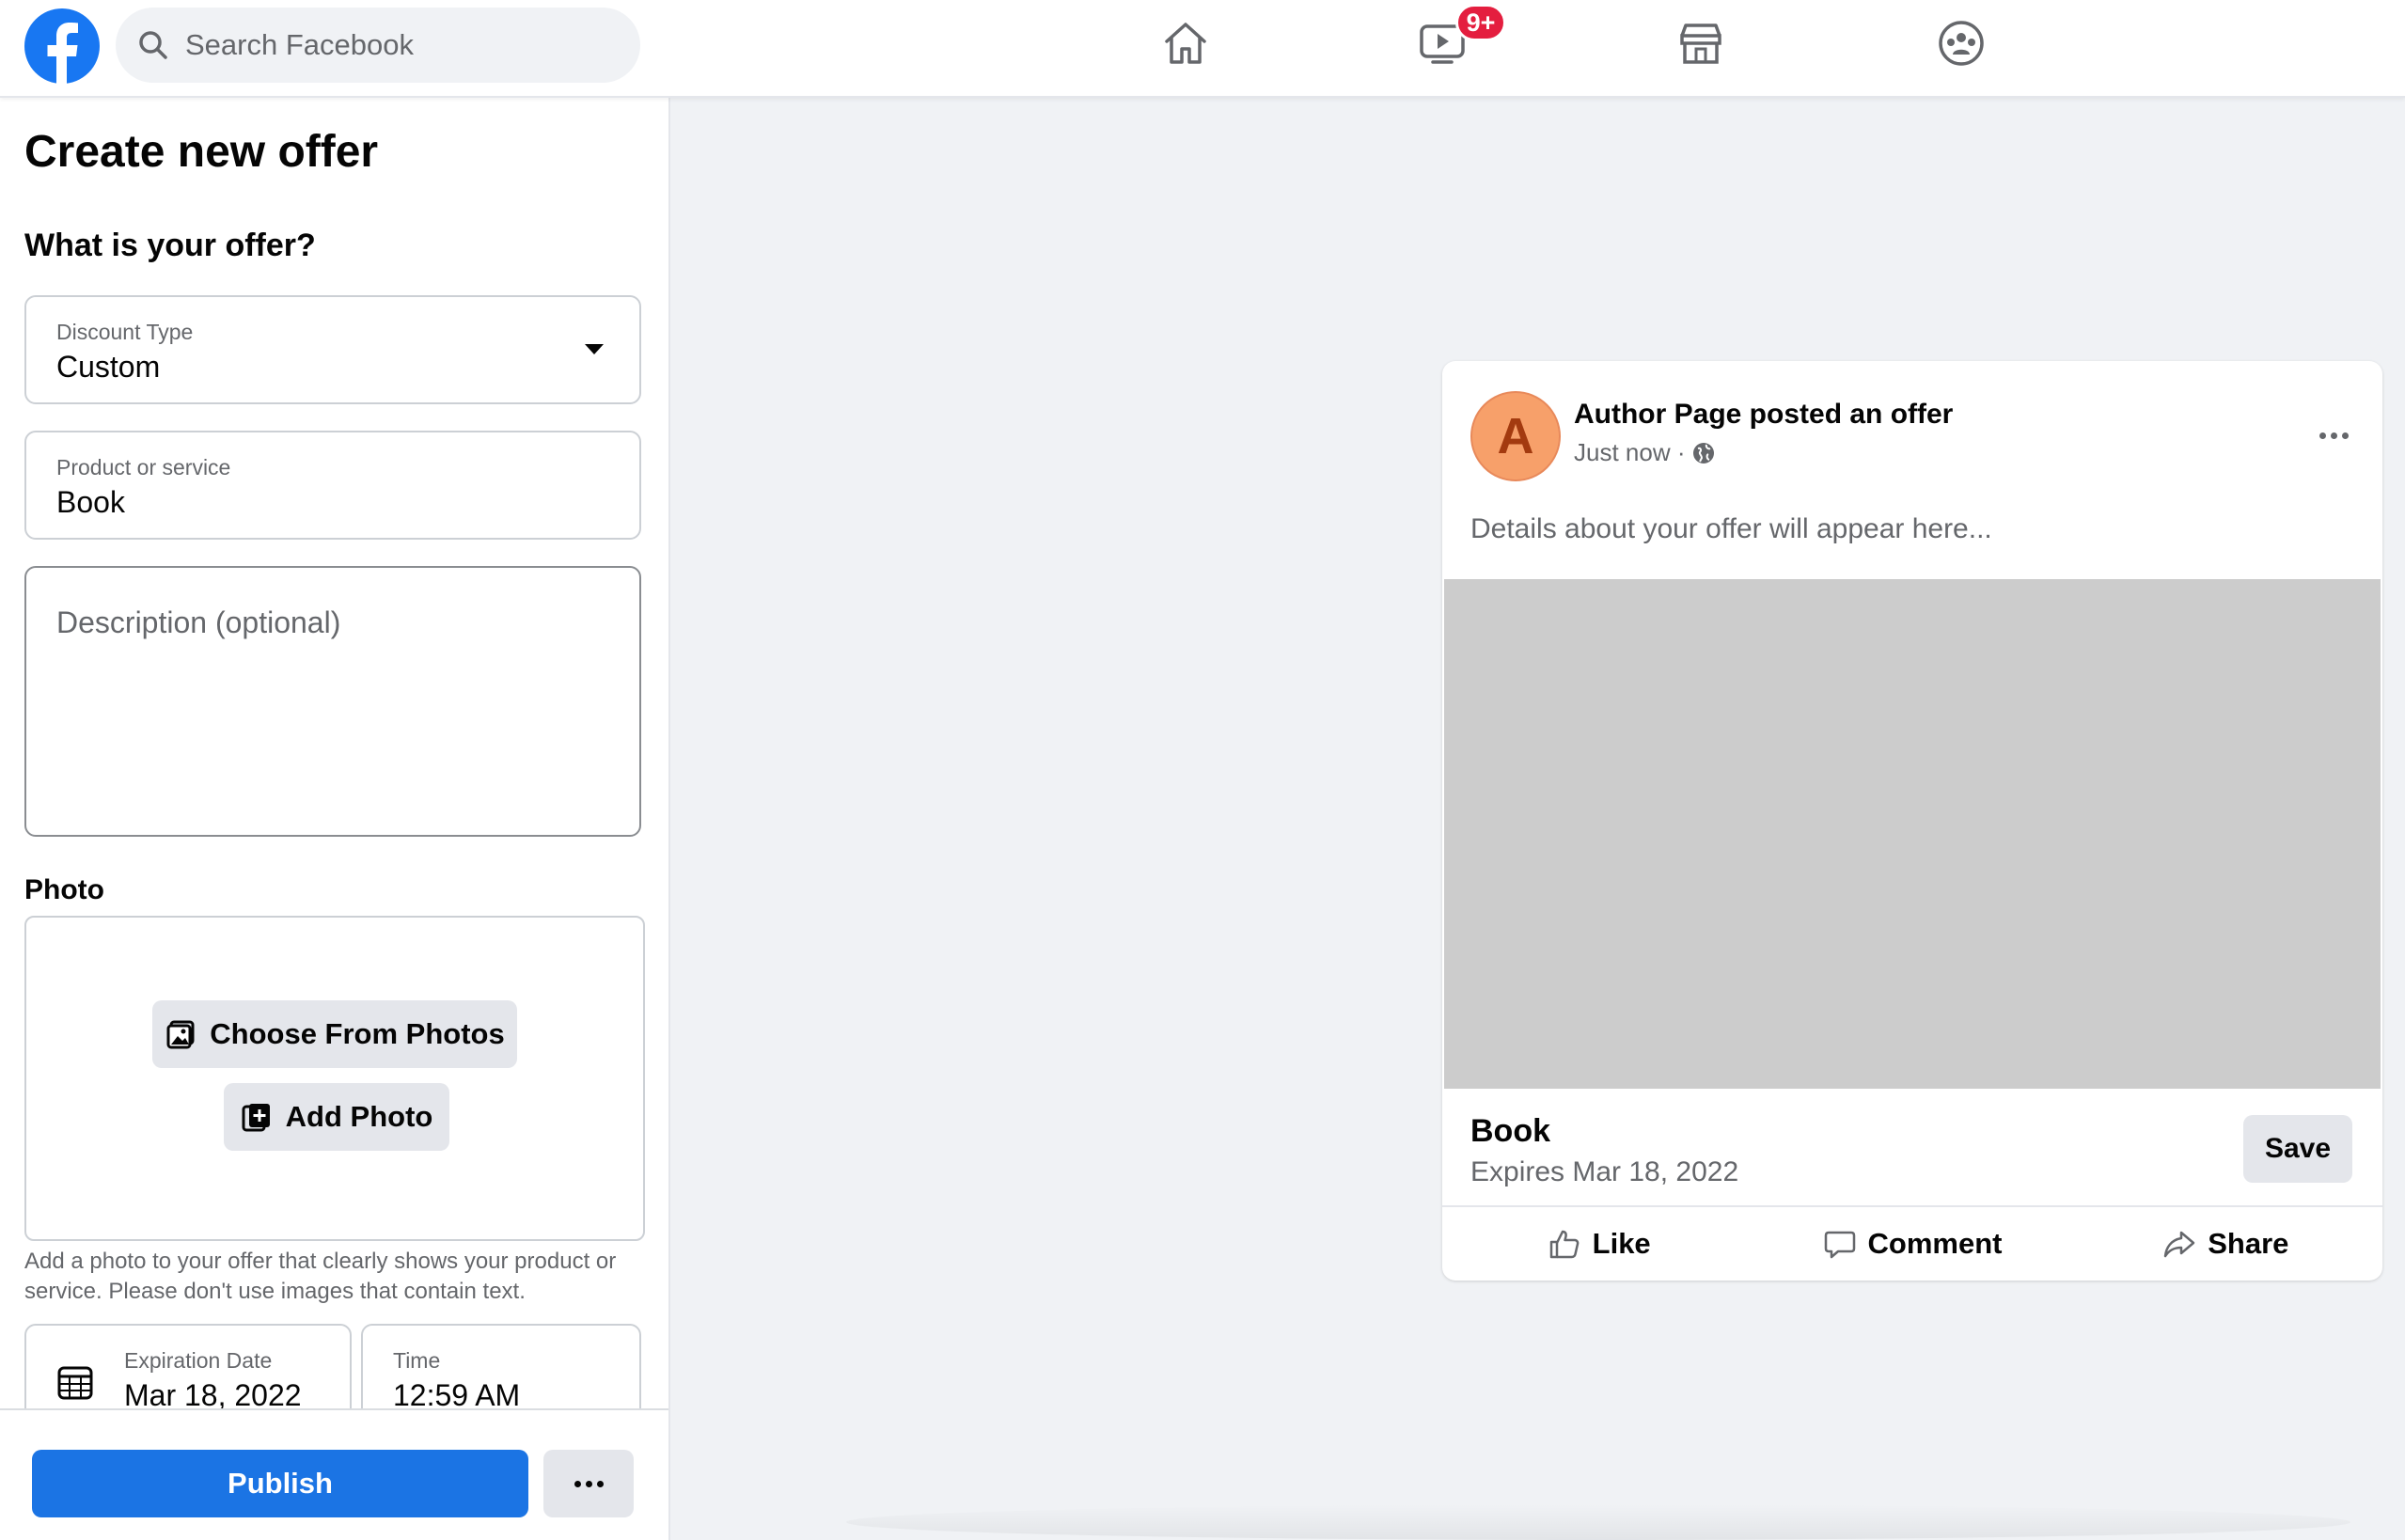  Describe the element at coordinates (75, 1383) in the screenshot. I see `calendar-icon` at that location.